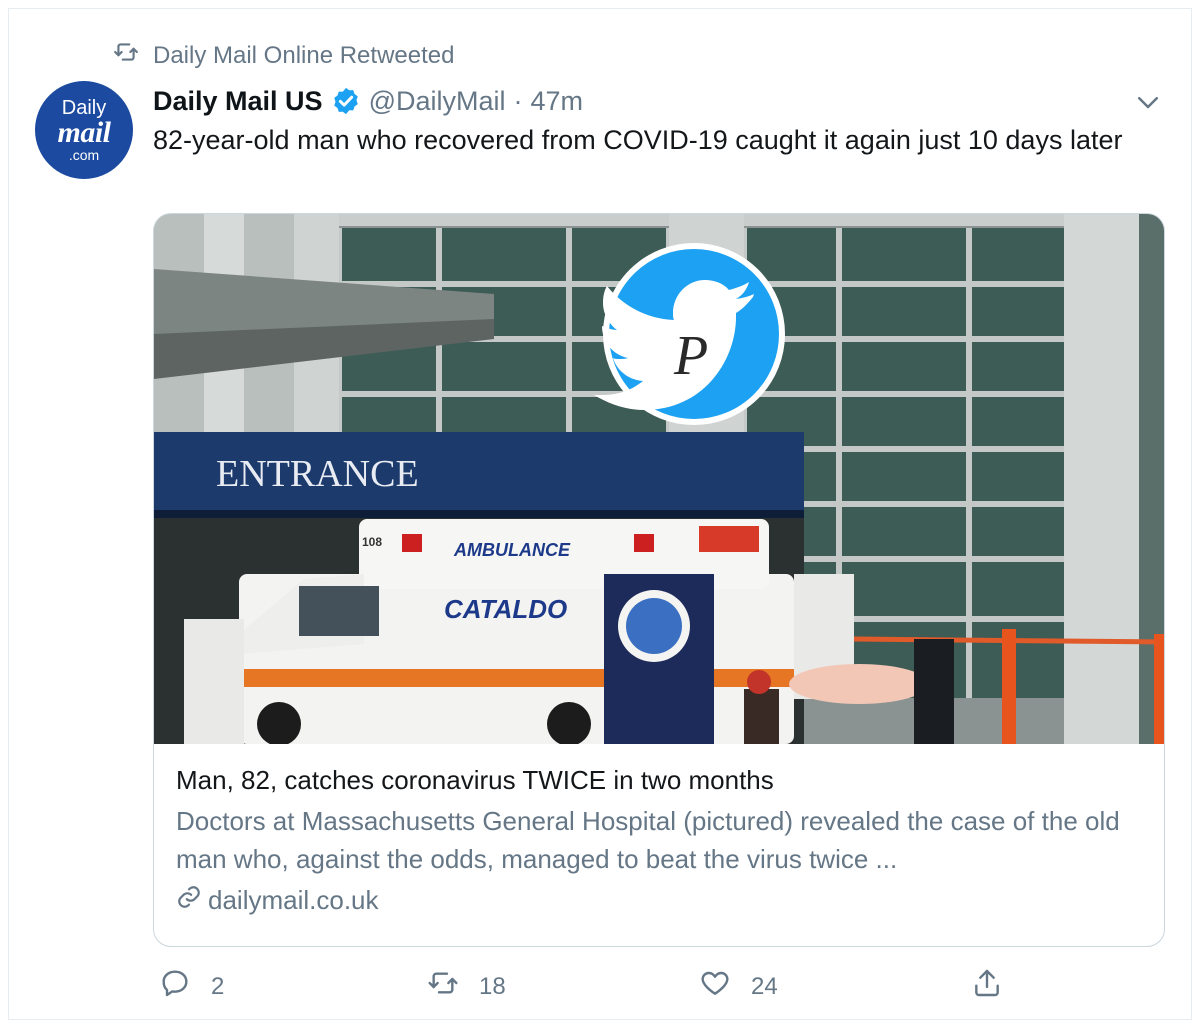 The height and width of the screenshot is (1026, 1200). I want to click on tweet-header: Daily Mail US @DailyMail · 47m, so click(368, 101).